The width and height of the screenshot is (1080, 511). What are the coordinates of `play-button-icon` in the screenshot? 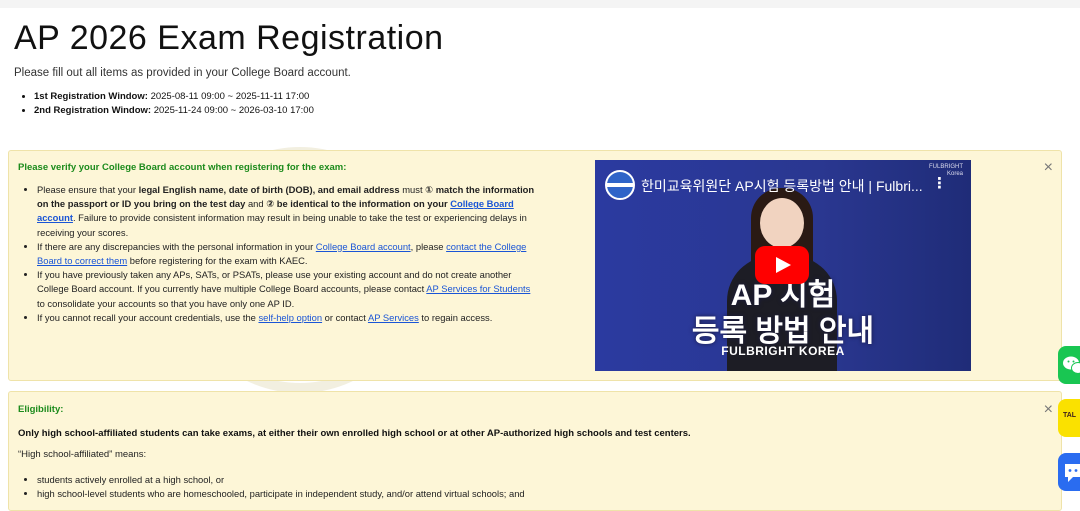 It's located at (782, 265).